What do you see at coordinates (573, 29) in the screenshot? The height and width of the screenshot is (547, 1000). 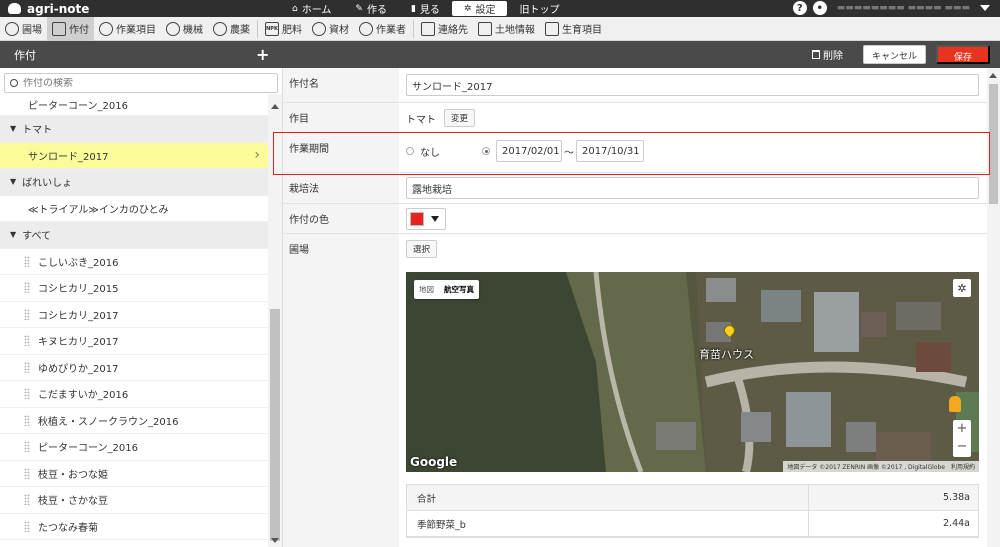 I see `module-growth-item: 生育項目` at bounding box center [573, 29].